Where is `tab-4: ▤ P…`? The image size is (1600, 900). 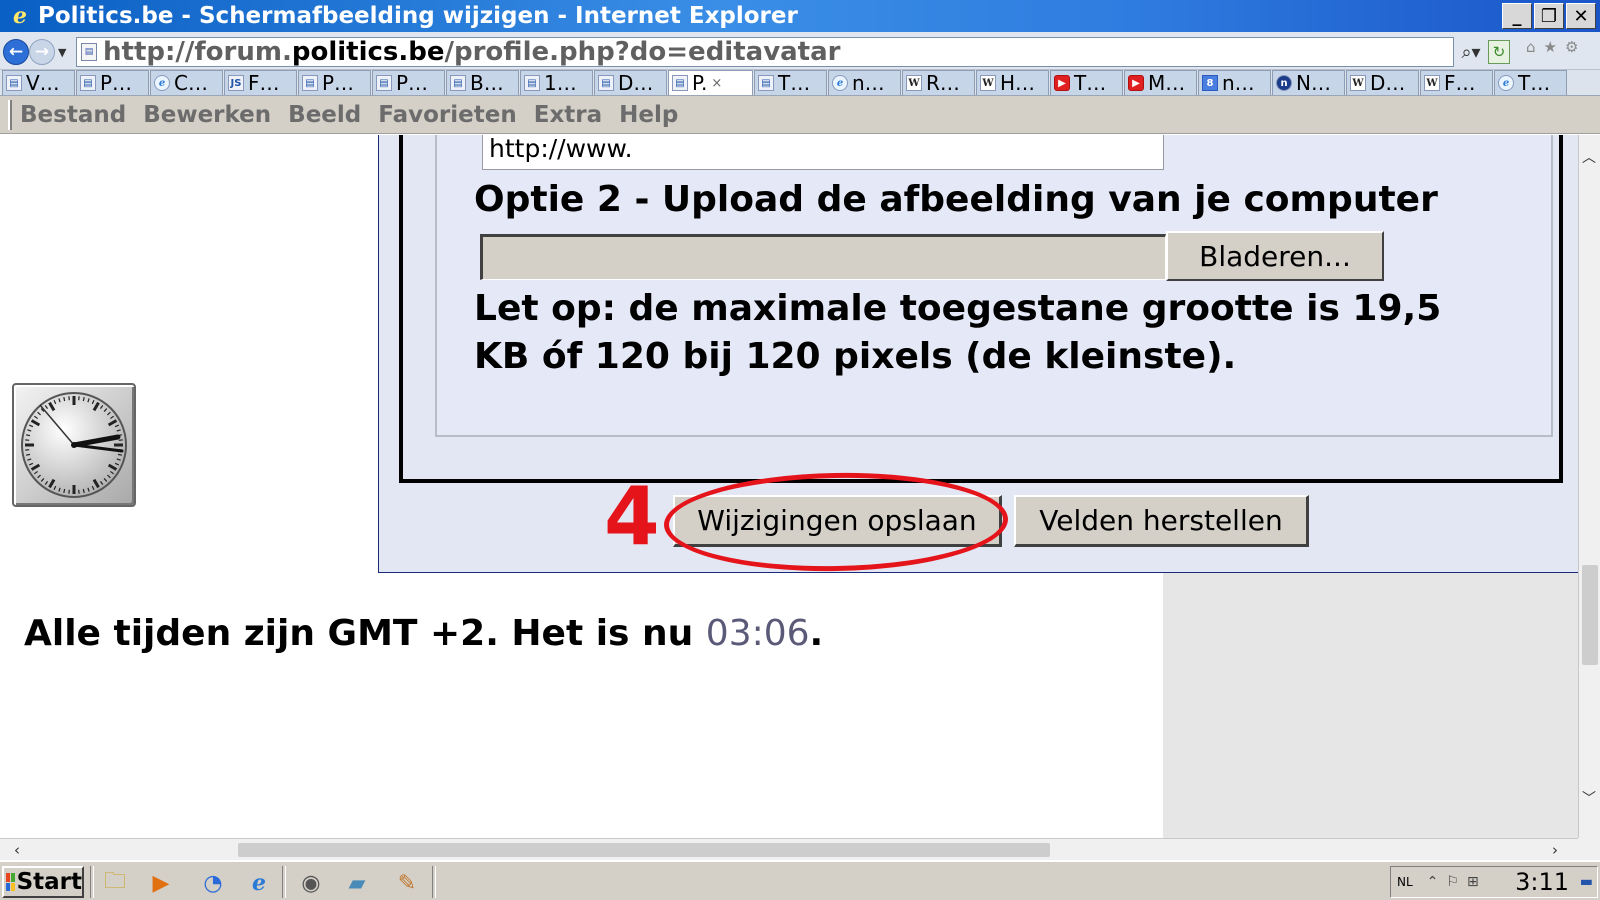
tab-4: ▤ P… is located at coordinates (334, 82).